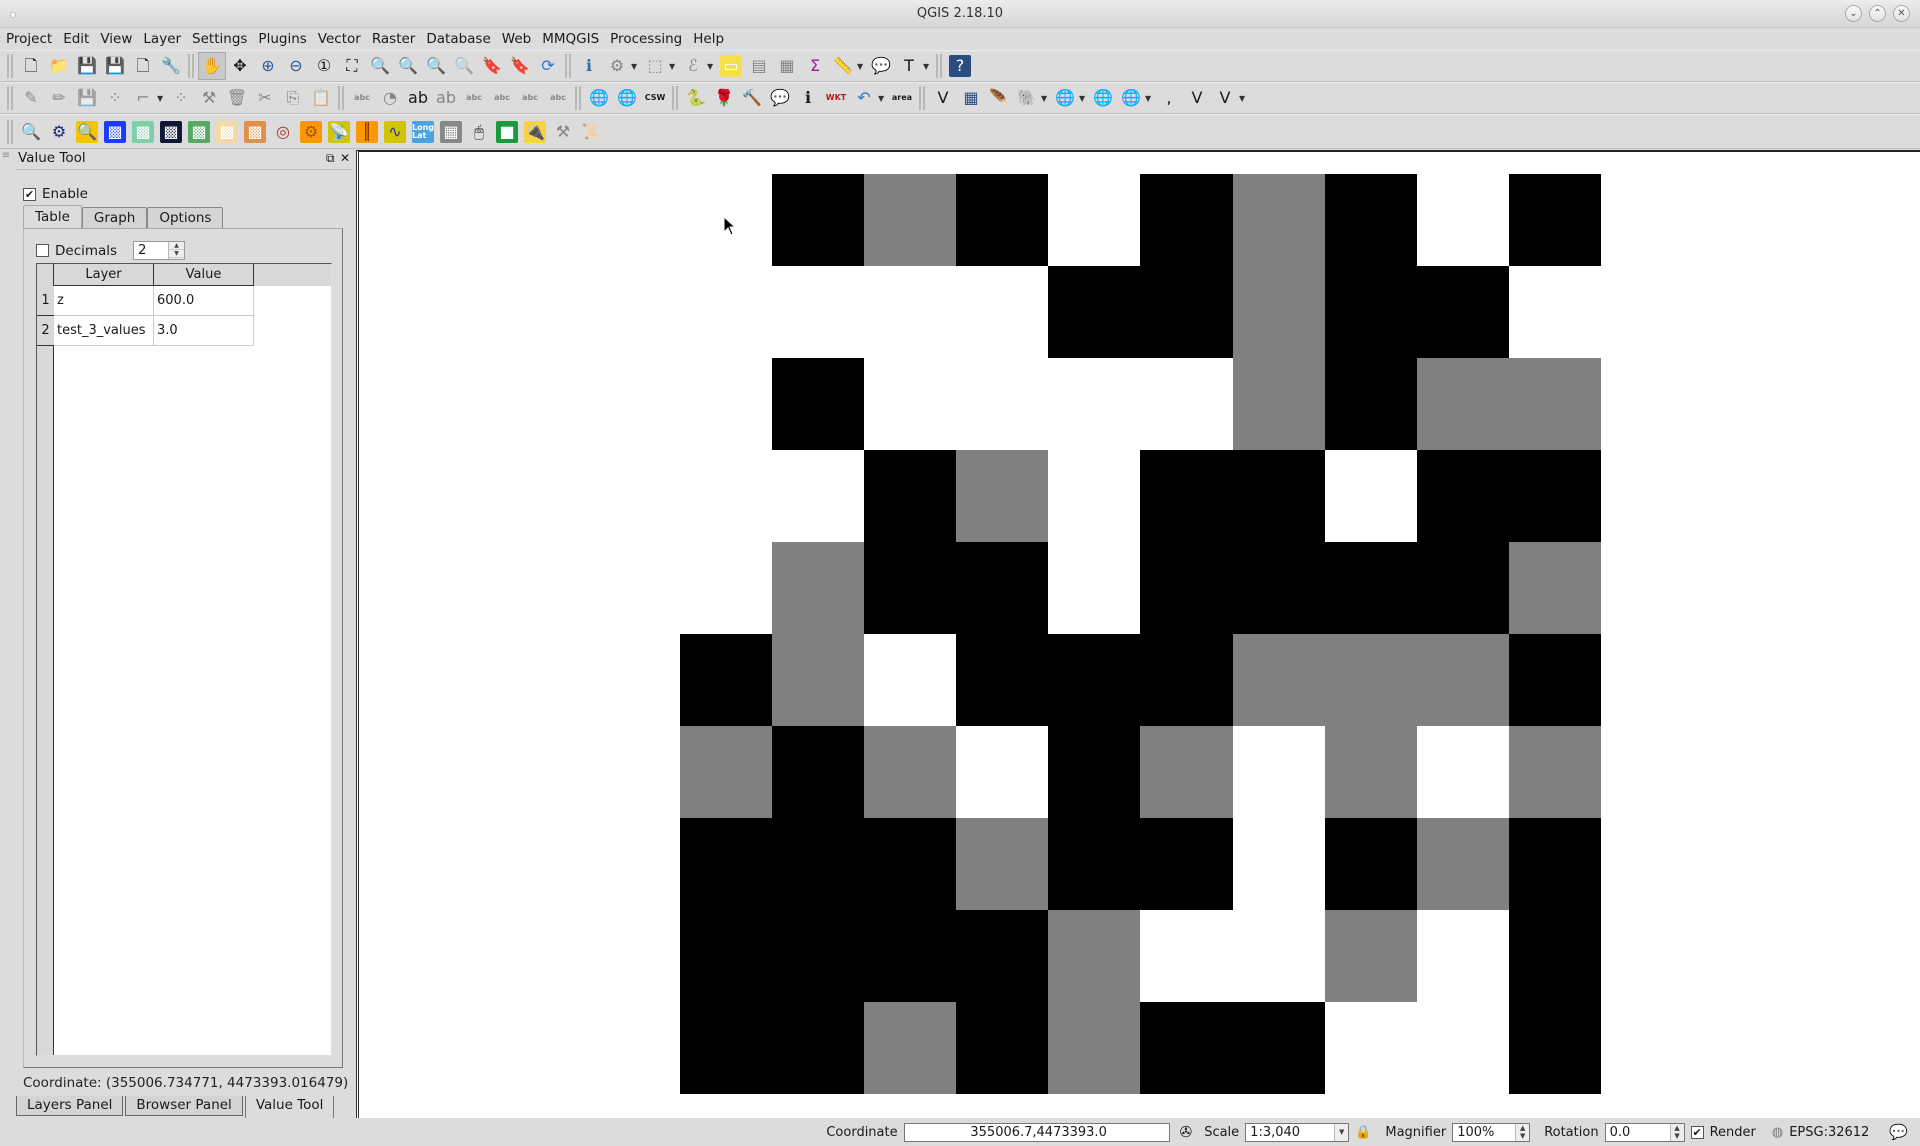 This screenshot has width=1920, height=1146. I want to click on show-bookmarks-button: 🔖, so click(520, 66).